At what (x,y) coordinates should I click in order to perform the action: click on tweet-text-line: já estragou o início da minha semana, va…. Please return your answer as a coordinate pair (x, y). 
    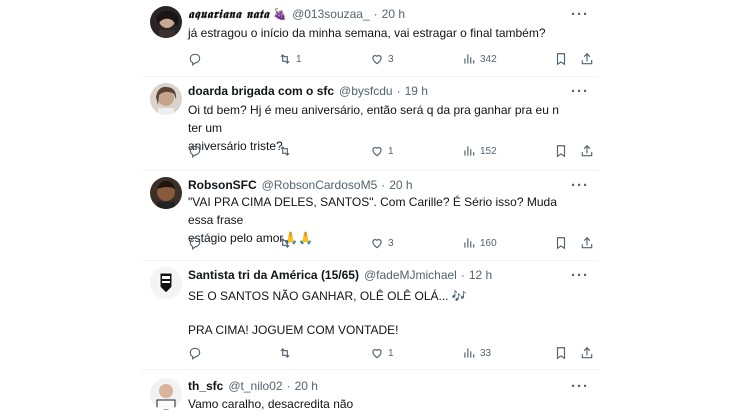
    Looking at the image, I should click on (367, 33).